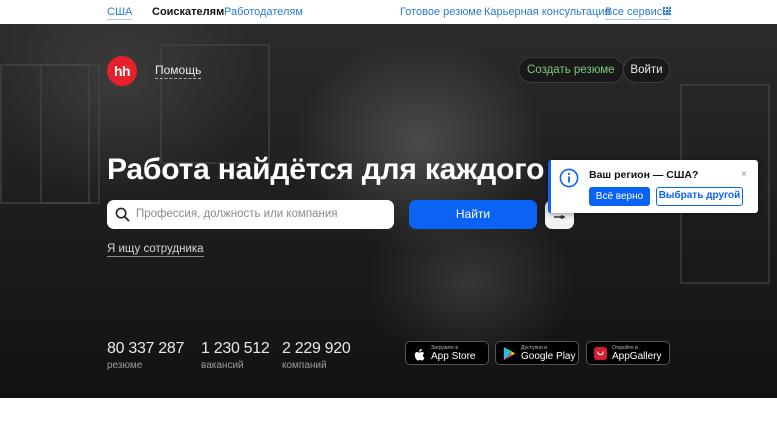 This screenshot has width=777, height=423. What do you see at coordinates (638, 13) in the screenshot?
I see `all-services-link: Все сервисы` at bounding box center [638, 13].